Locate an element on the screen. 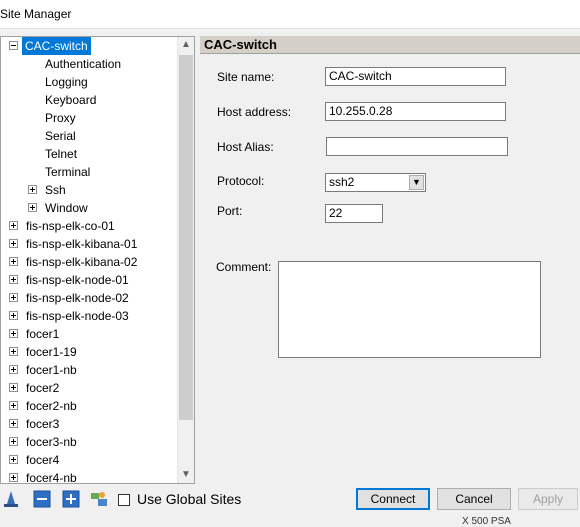 Image resolution: width=580 pixels, height=527 pixels. tree-child-label: Ssh is located at coordinates (55, 190).